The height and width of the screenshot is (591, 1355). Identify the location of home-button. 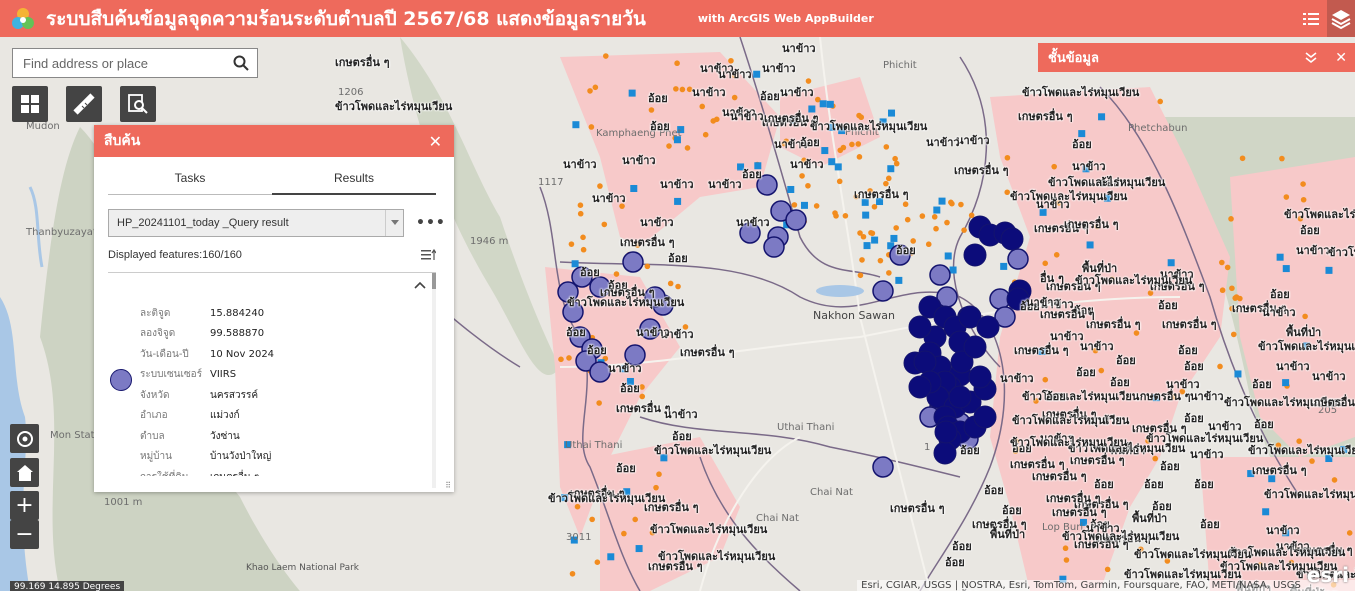
(24, 472).